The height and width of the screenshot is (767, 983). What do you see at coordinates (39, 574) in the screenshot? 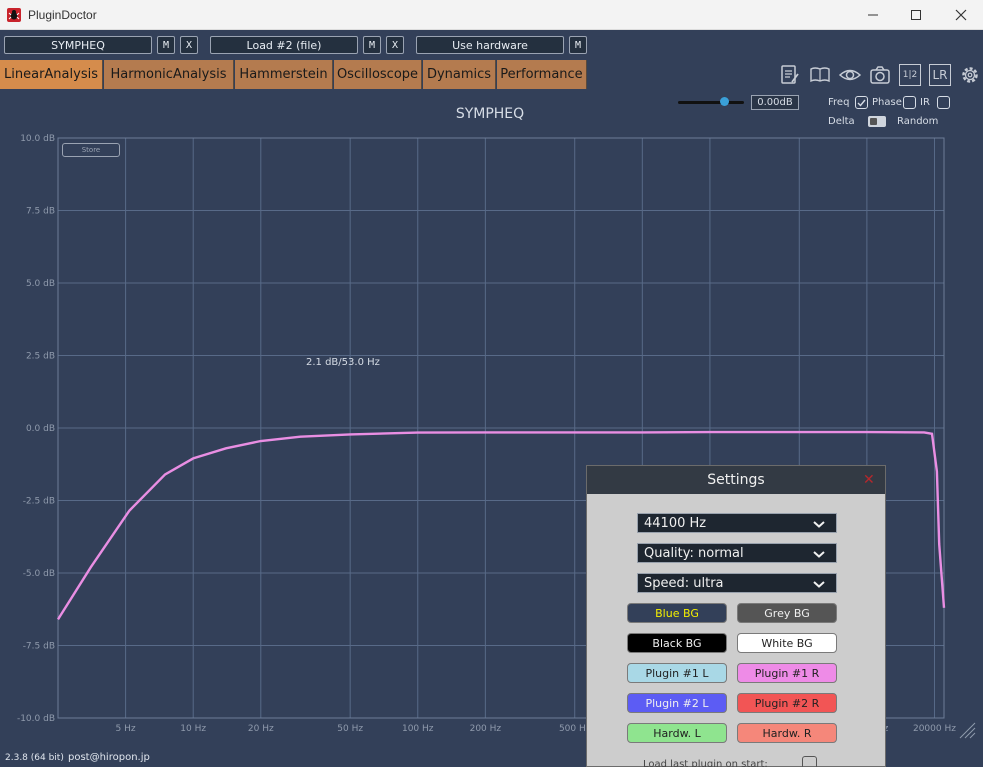
I see `y-tick-label: -5.0 dB` at bounding box center [39, 574].